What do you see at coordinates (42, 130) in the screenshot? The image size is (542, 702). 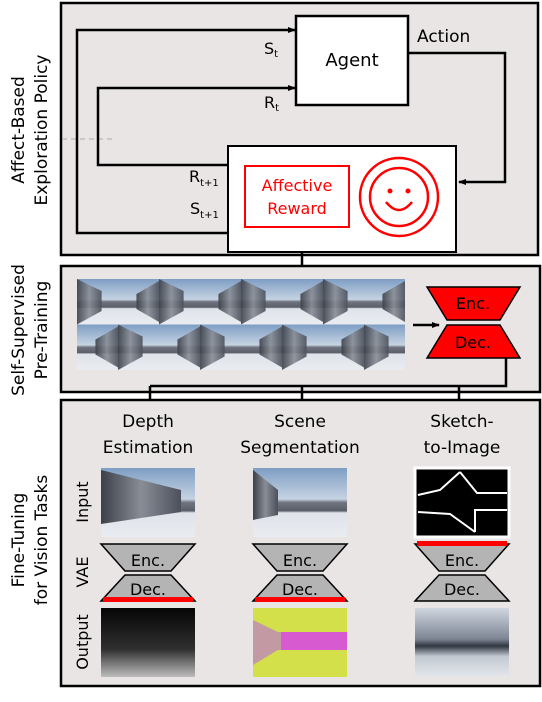 I see `policy-label-2: Exploration Policy` at bounding box center [42, 130].